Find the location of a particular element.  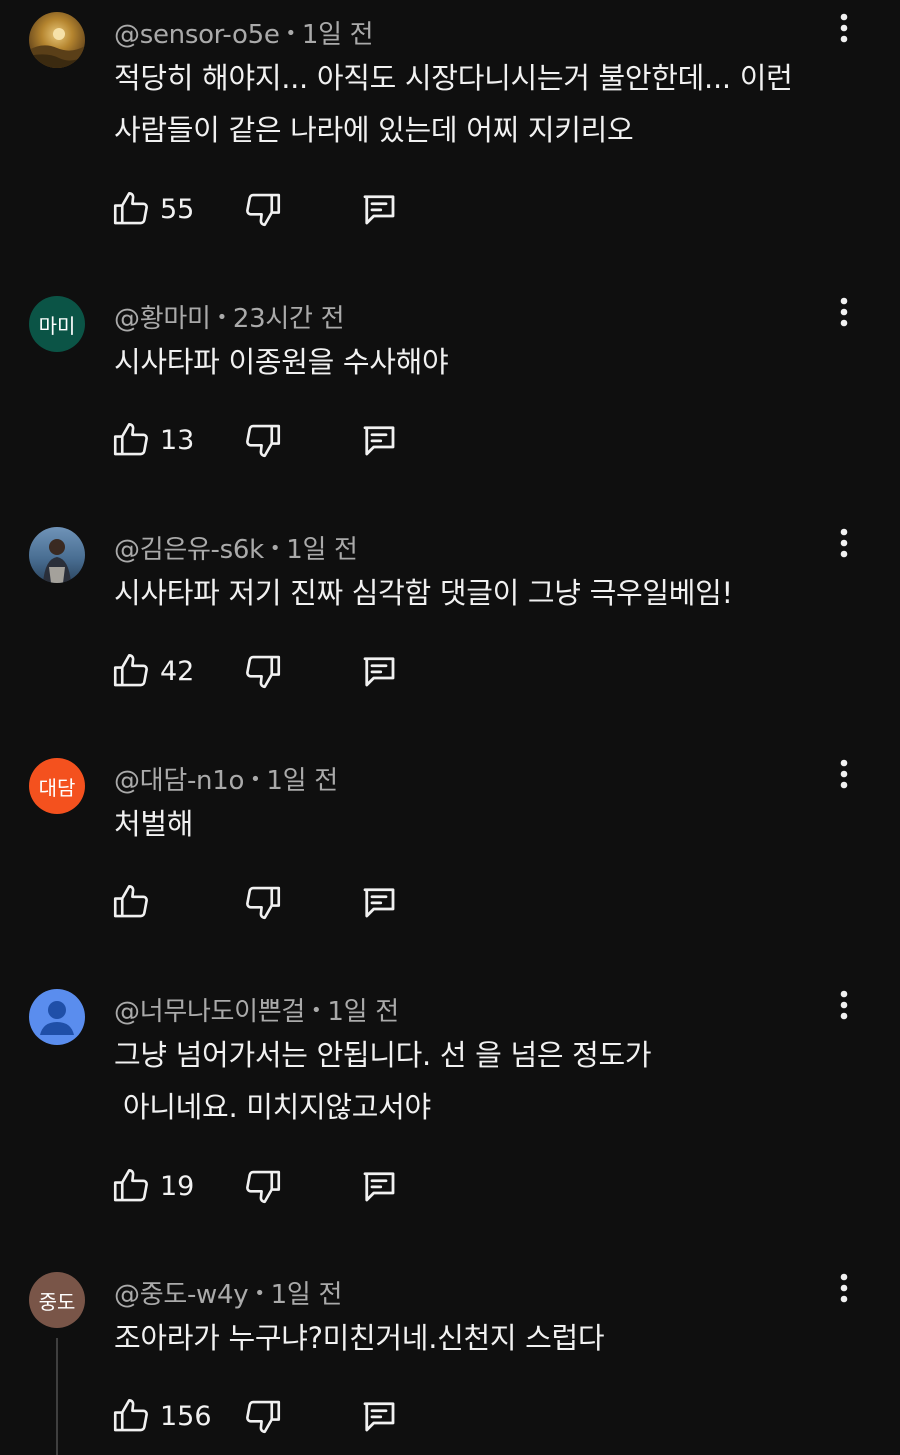

comment-text: 조아라가 누구냐?미친거네.신천지 스럽다 is located at coordinates (359, 1338).